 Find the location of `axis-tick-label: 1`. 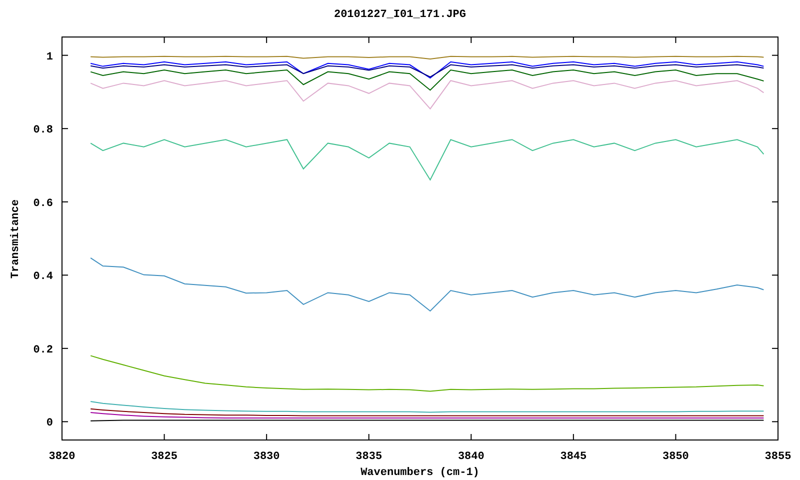

axis-tick-label: 1 is located at coordinates (49, 57).